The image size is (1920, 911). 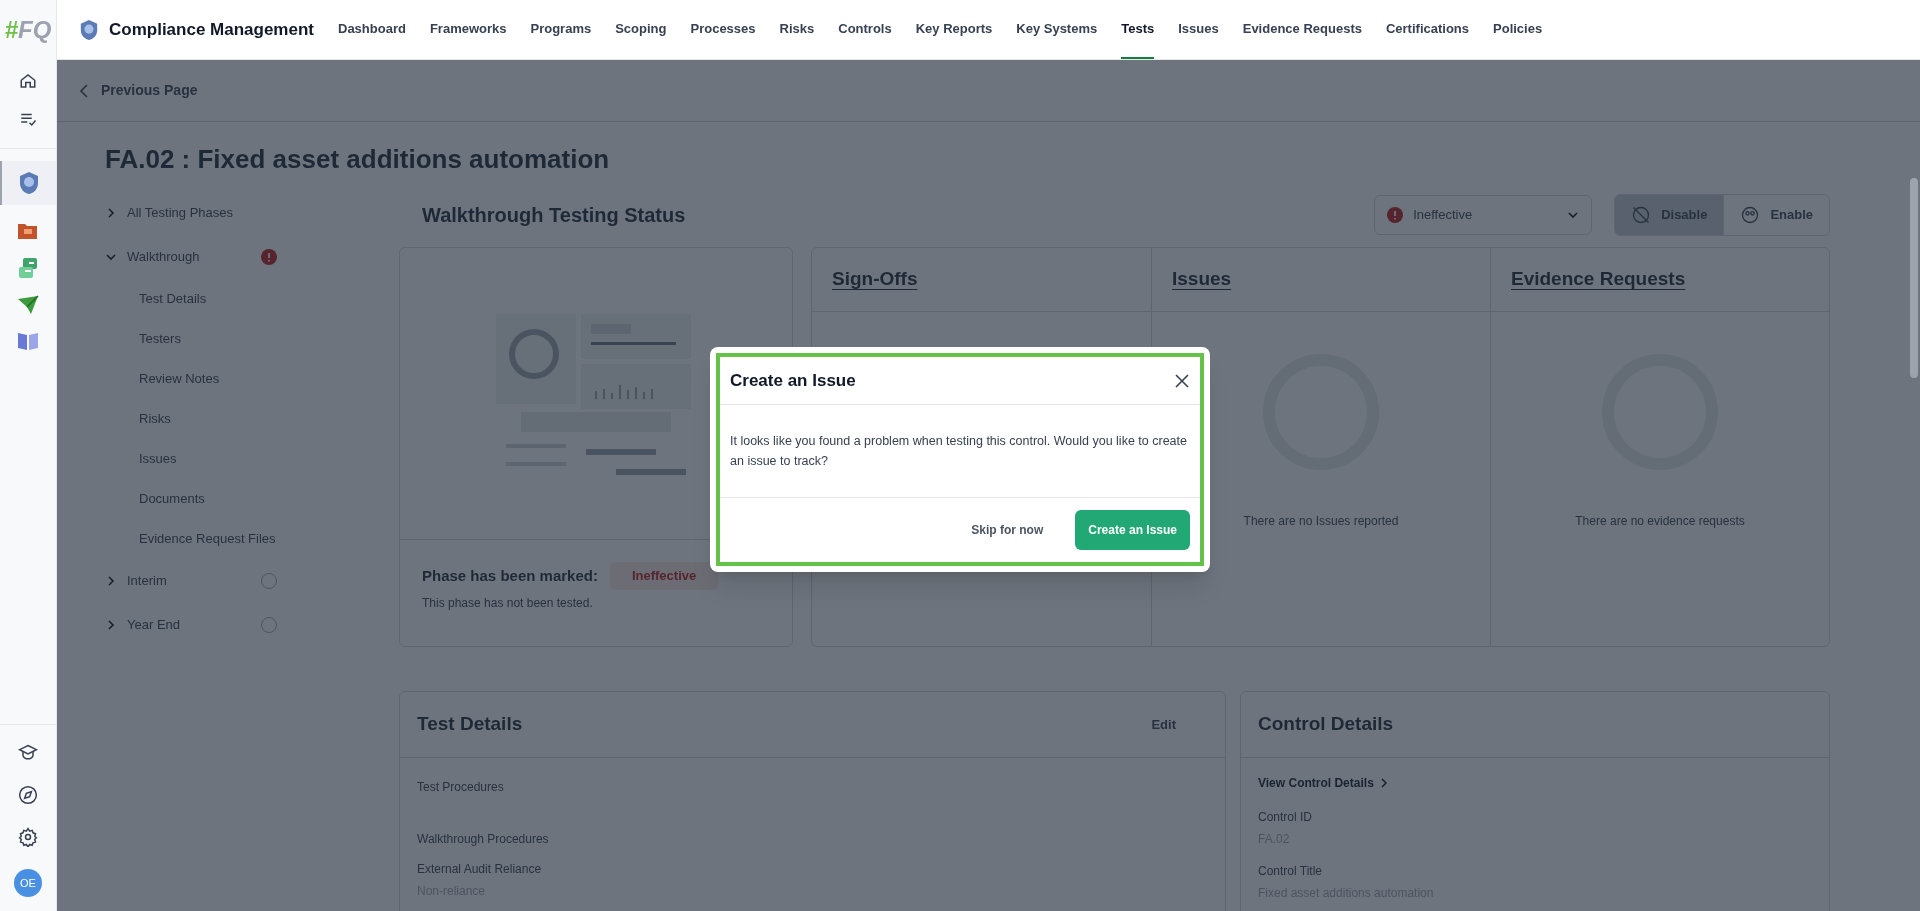 I want to click on phase-subitem: Documents, so click(x=238, y=499).